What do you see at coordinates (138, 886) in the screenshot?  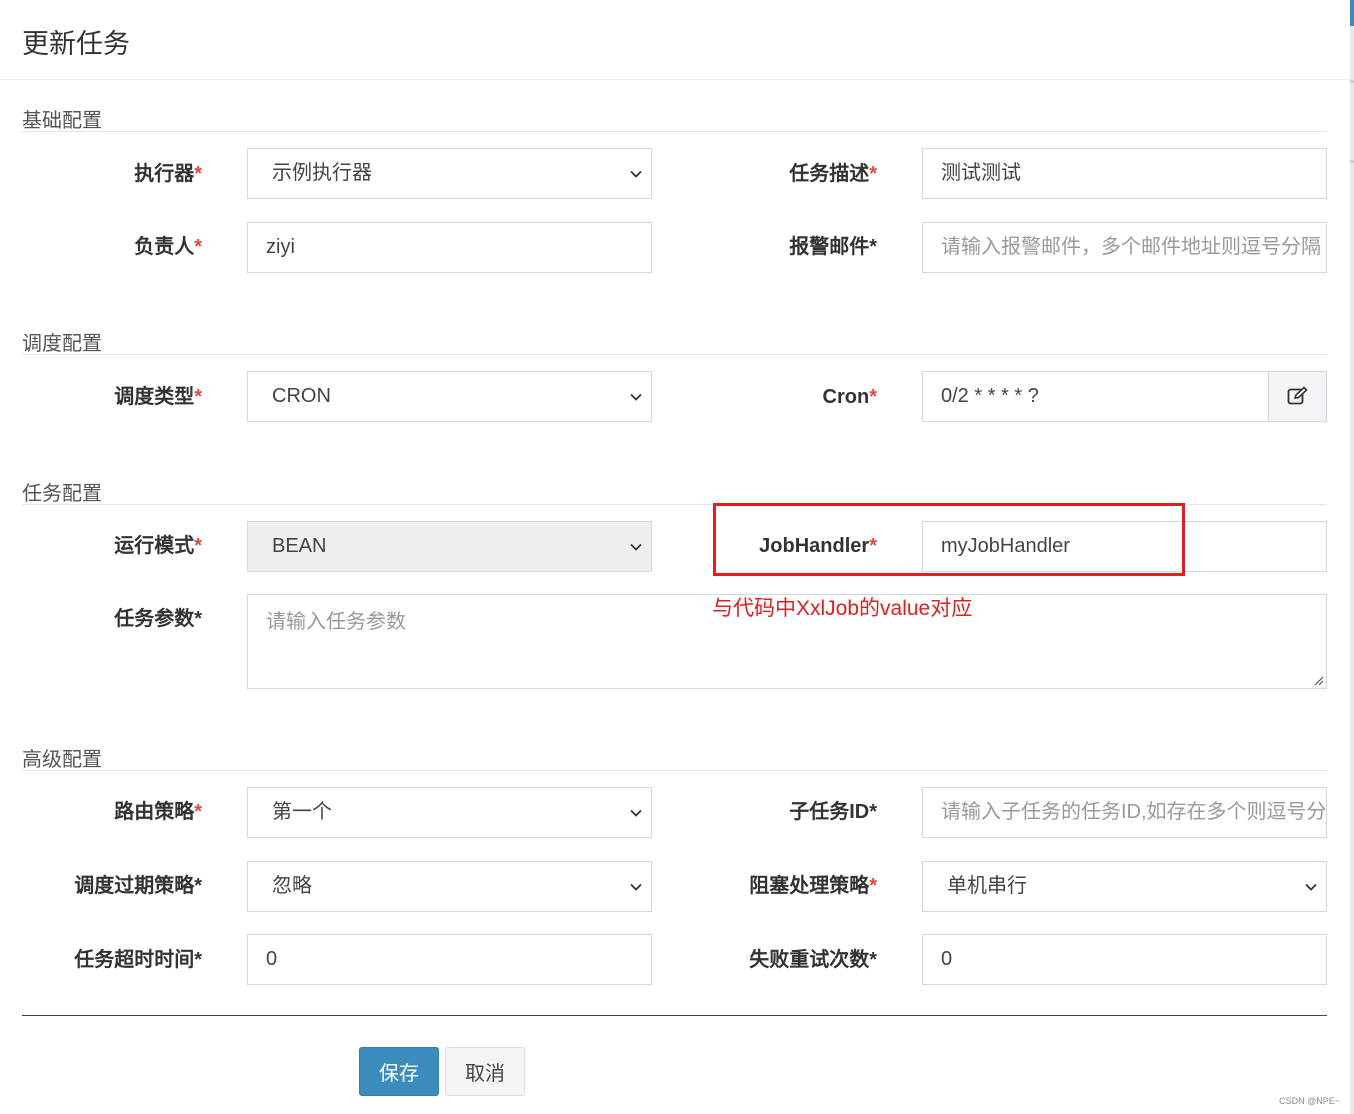 I see `misfire-strategy-label: 调度过期策略*` at bounding box center [138, 886].